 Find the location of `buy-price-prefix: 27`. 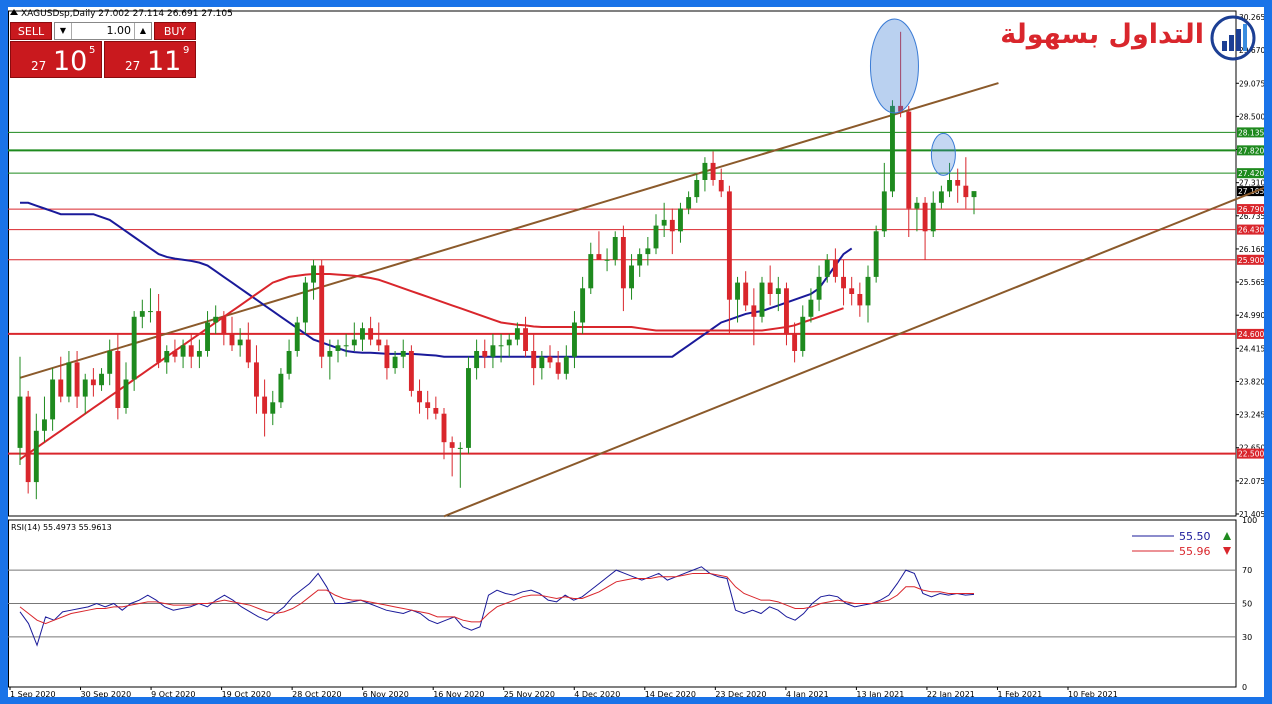

buy-price-prefix: 27 is located at coordinates (133, 66).